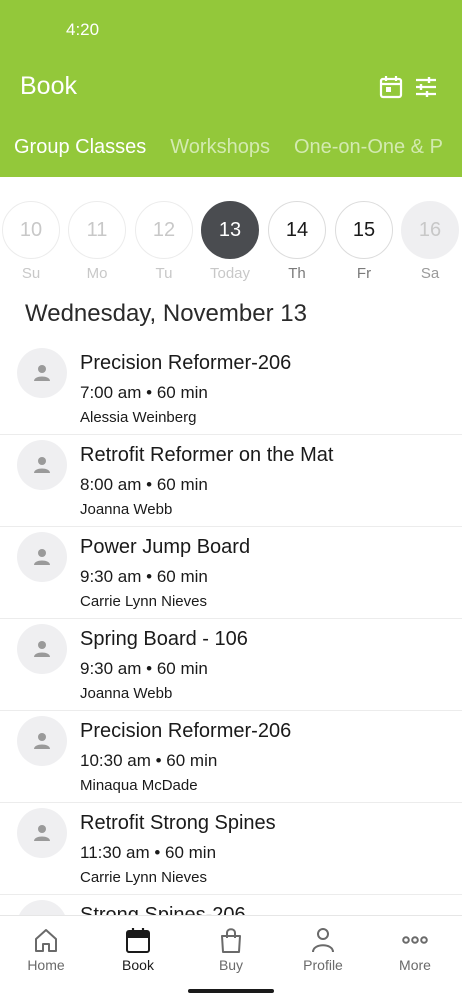  I want to click on class-name: Spring Board - 106, so click(164, 639).